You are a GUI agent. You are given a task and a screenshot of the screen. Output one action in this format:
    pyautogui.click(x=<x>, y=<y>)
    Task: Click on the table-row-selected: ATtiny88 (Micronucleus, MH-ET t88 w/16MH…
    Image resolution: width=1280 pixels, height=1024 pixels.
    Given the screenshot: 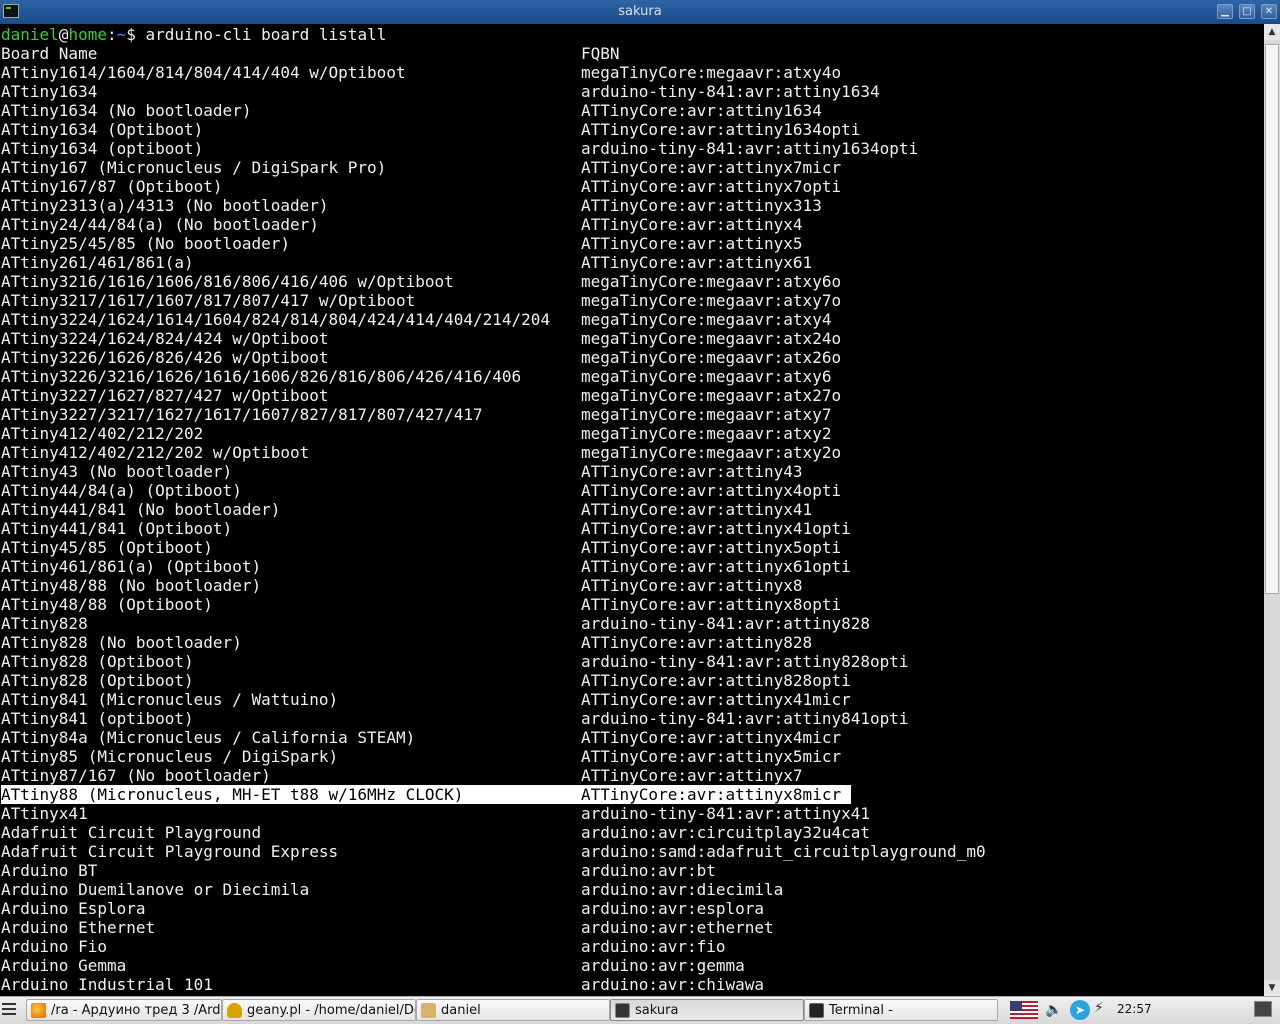 What is the action you would take?
    pyautogui.click(x=601, y=794)
    